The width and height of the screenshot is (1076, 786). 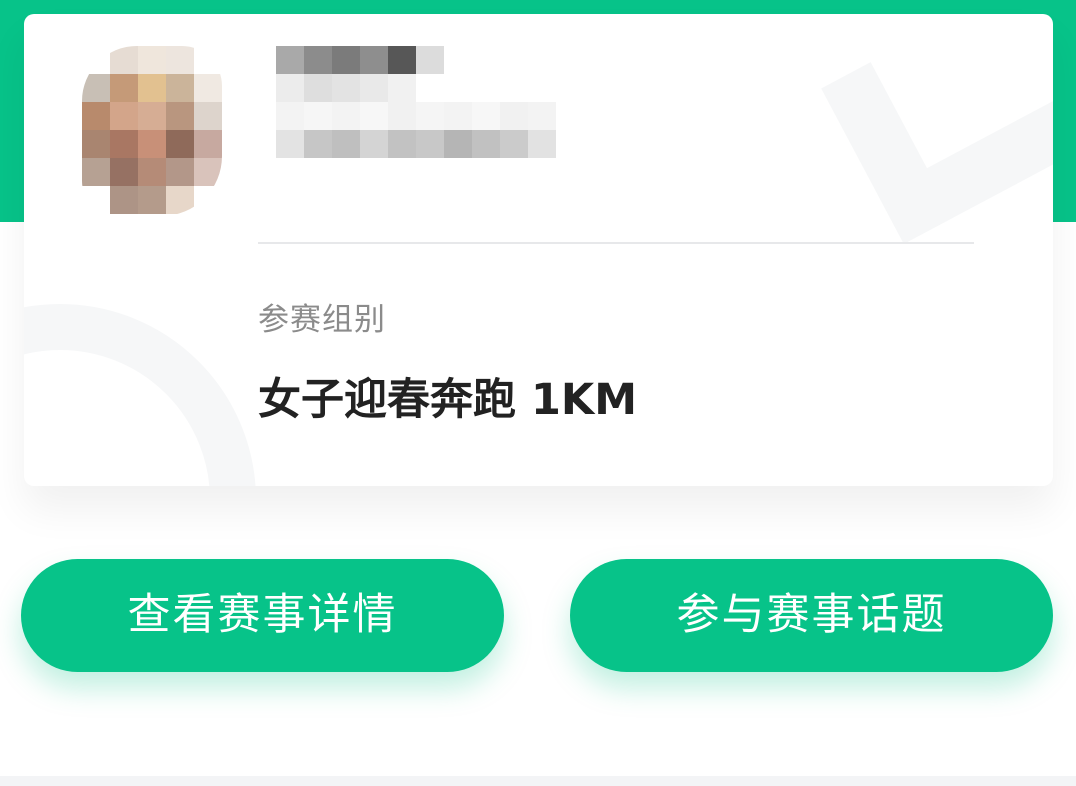 I want to click on group-label: 参赛组别, so click(x=322, y=320).